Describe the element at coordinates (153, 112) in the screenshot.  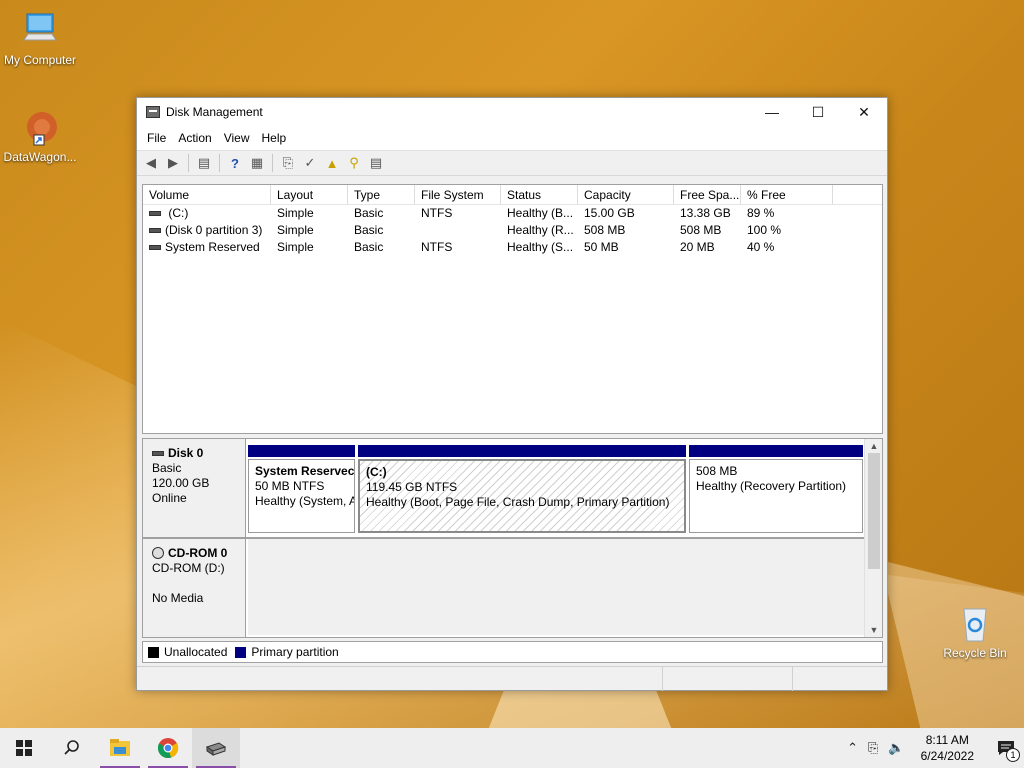
I see `disk-management-app-icon` at that location.